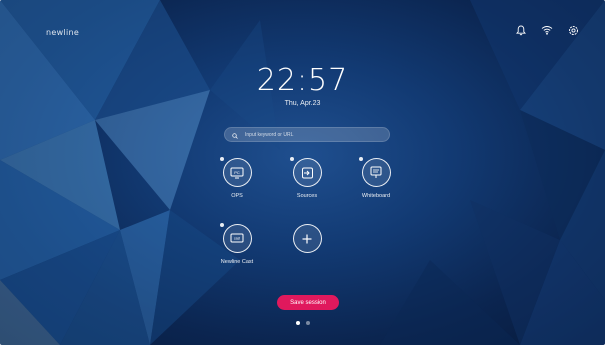 This screenshot has height=345, width=605. I want to click on page-dot, so click(307, 323).